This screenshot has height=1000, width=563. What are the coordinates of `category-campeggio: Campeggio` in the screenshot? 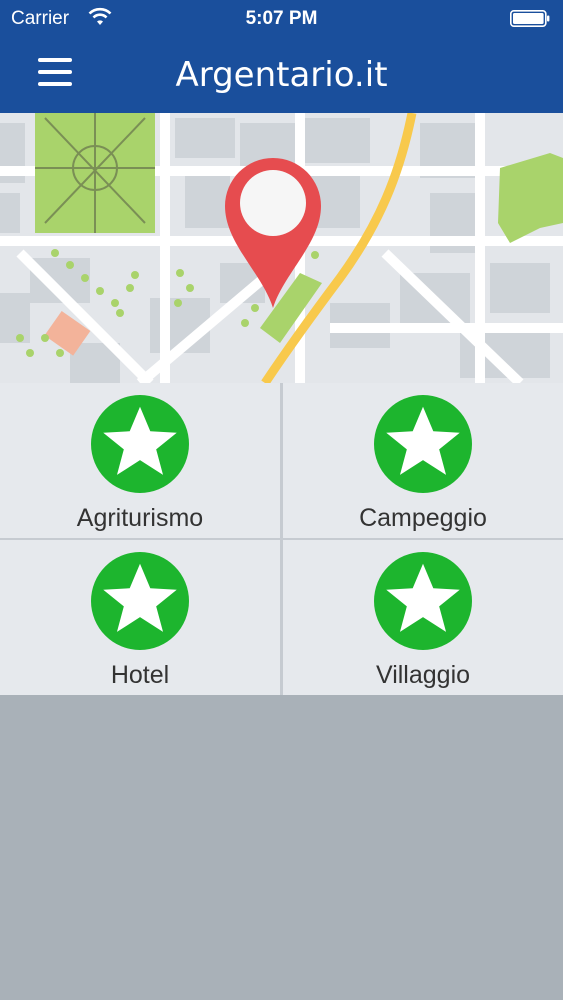 It's located at (423, 460).